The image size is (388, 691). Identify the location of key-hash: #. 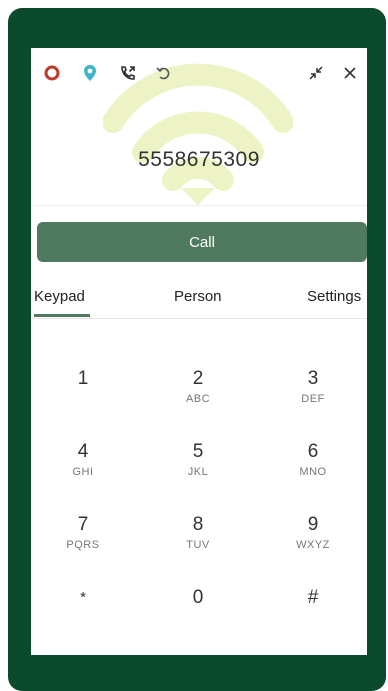
(313, 612).